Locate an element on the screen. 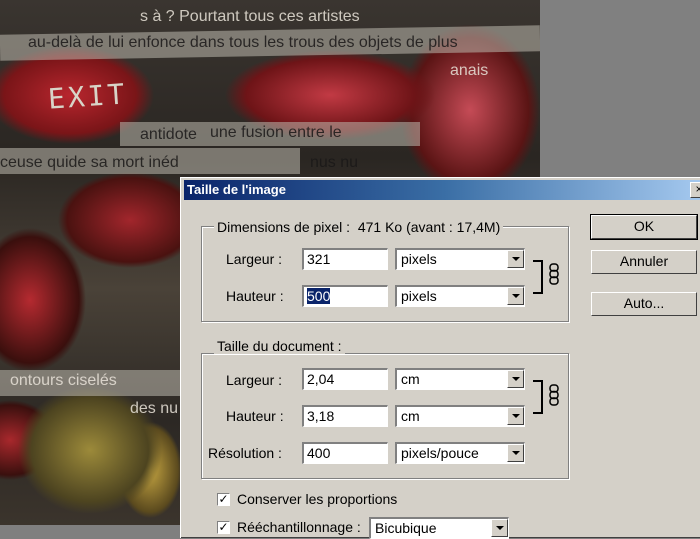 The height and width of the screenshot is (539, 700). bg-text: anais is located at coordinates (469, 70).